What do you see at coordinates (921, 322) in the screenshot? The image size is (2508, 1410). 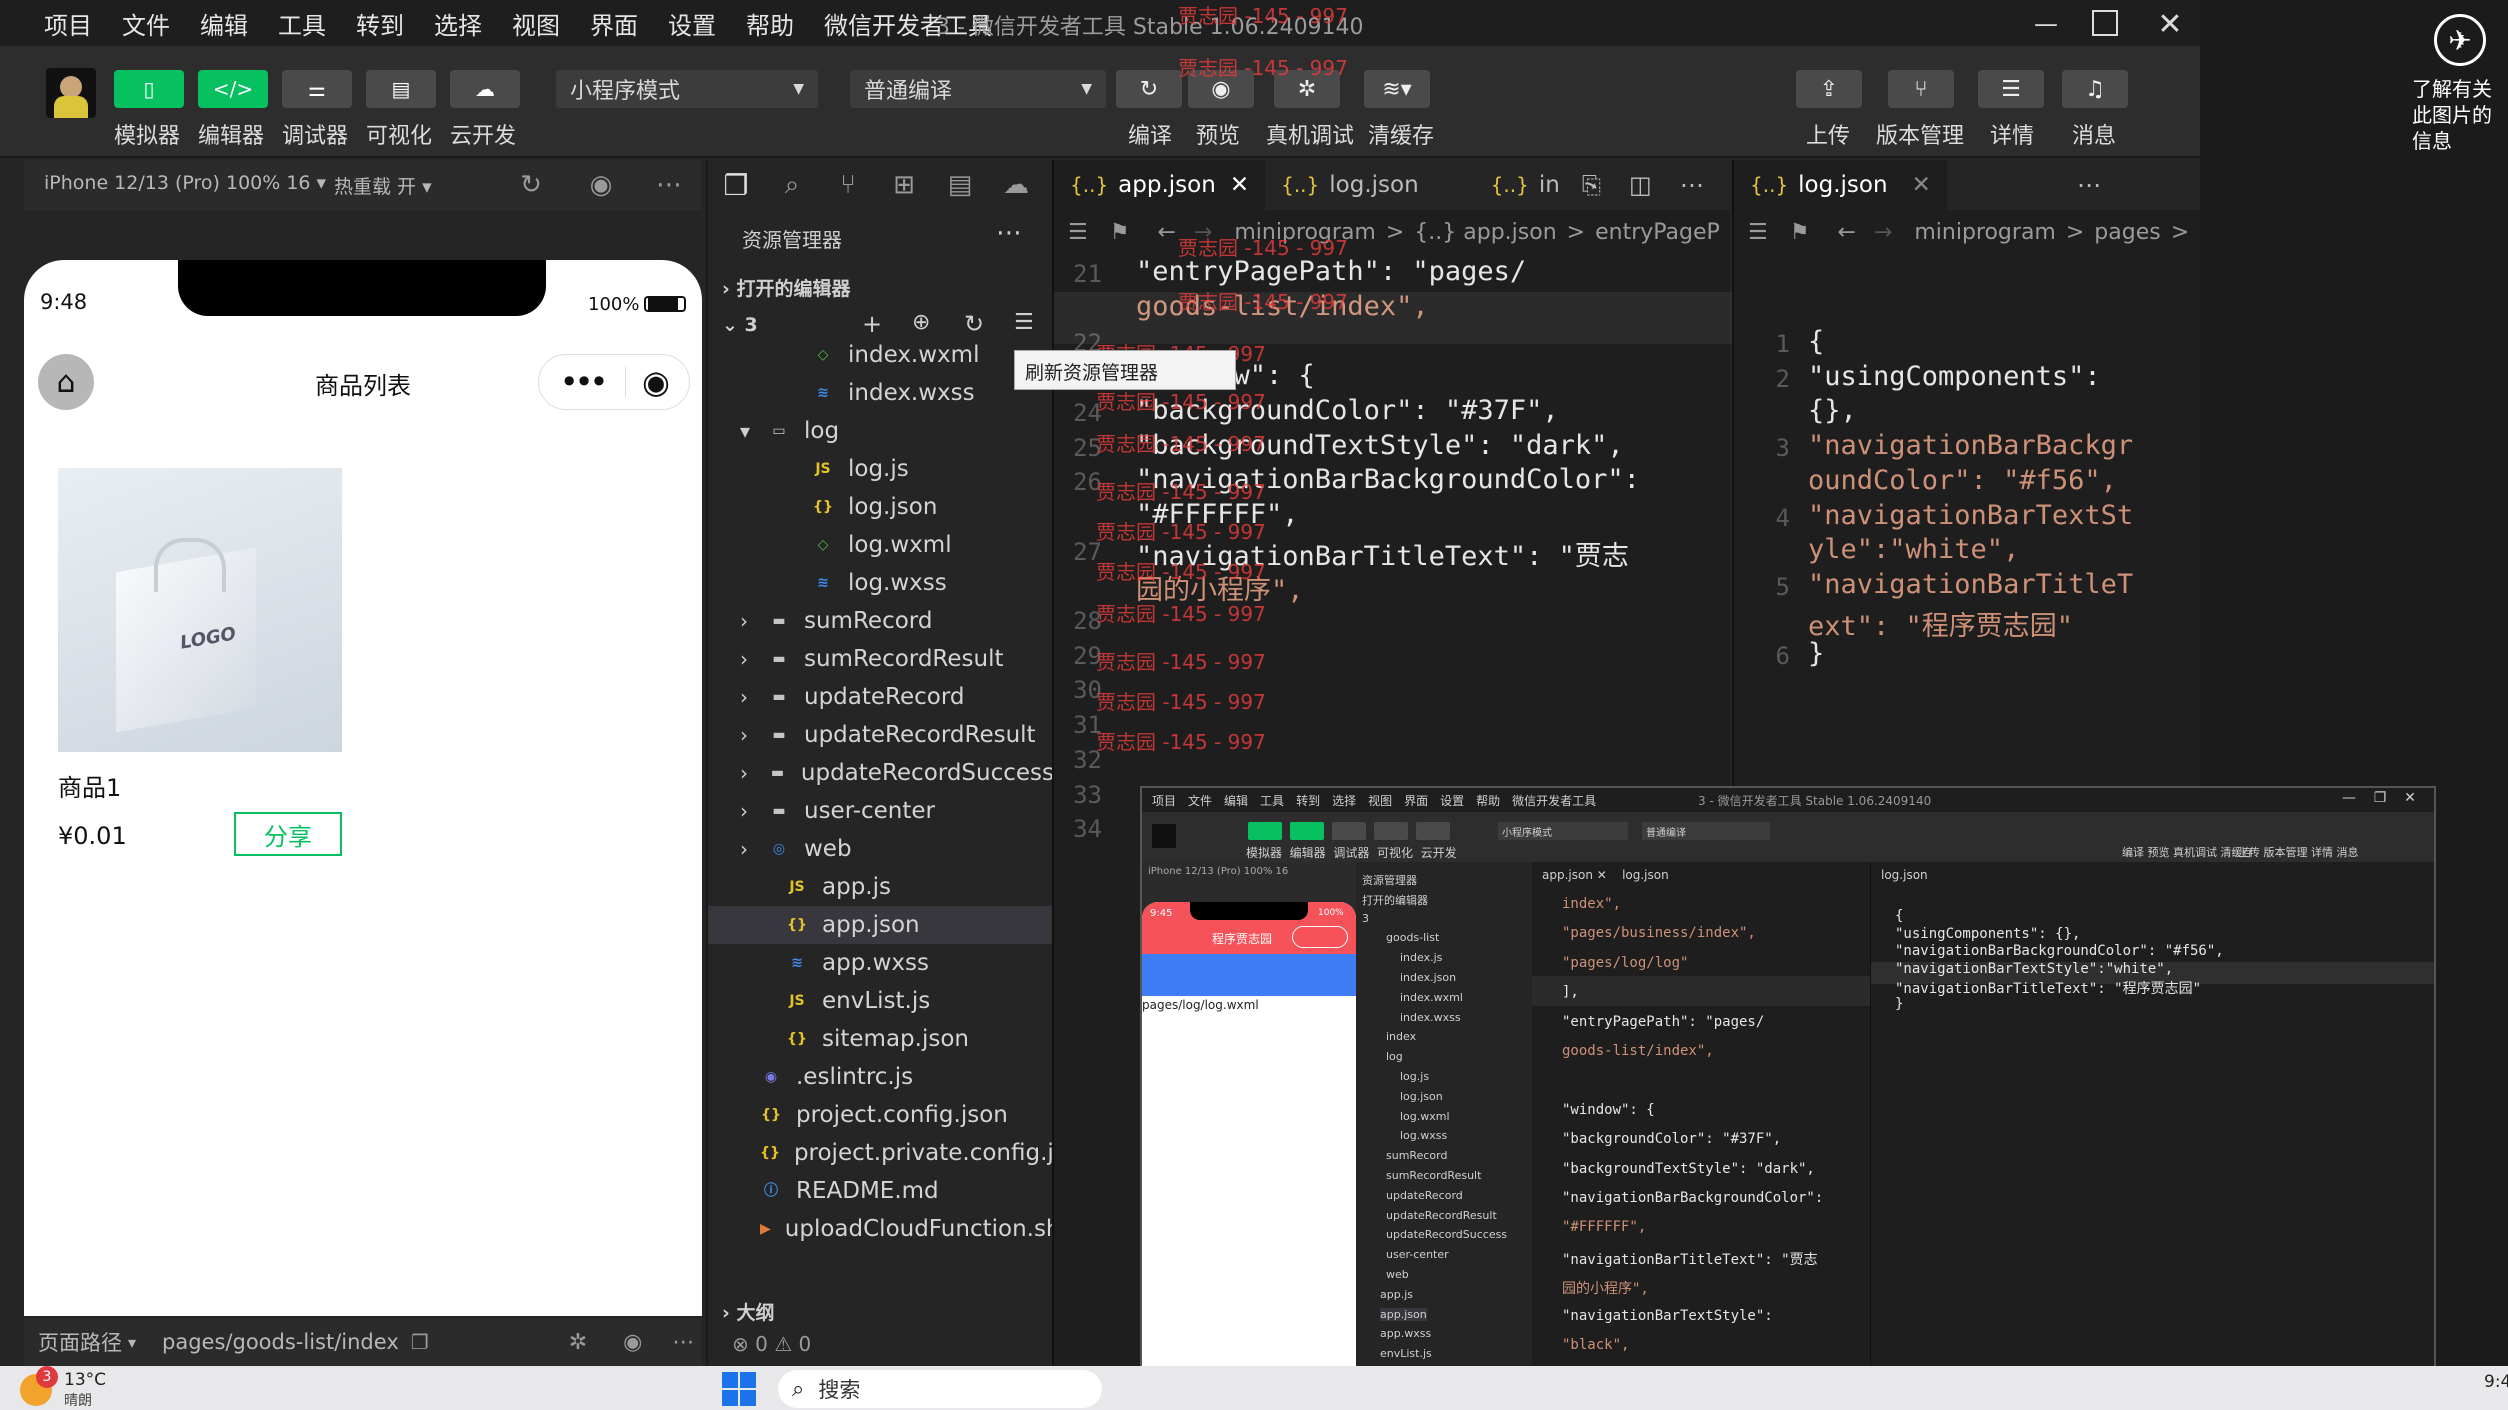 I see `new-folder-icon: ⊕` at bounding box center [921, 322].